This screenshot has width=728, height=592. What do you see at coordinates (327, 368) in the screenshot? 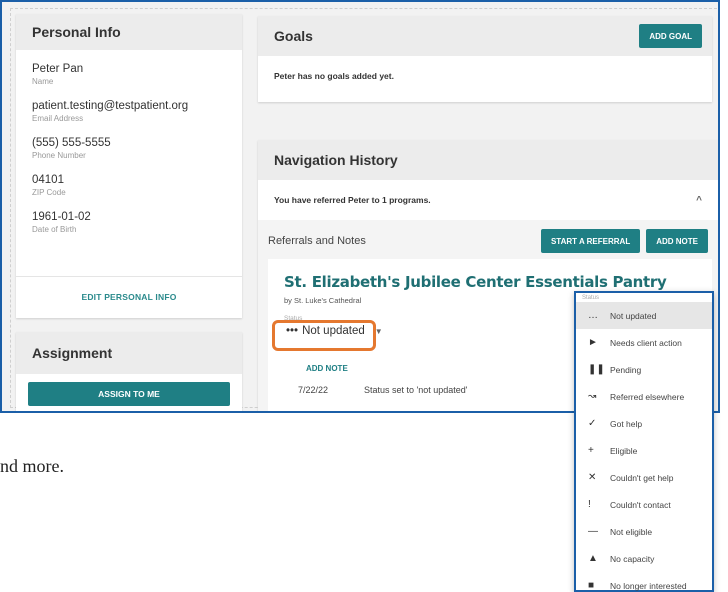
I see `add-note-link: ADD NOTE` at bounding box center [327, 368].